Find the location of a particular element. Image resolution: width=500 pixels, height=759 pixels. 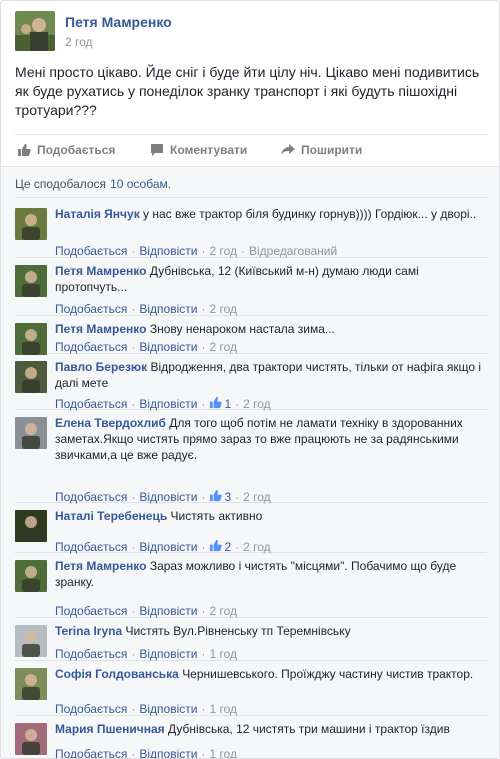

commenter-name: Павло Березюк is located at coordinates (101, 367).